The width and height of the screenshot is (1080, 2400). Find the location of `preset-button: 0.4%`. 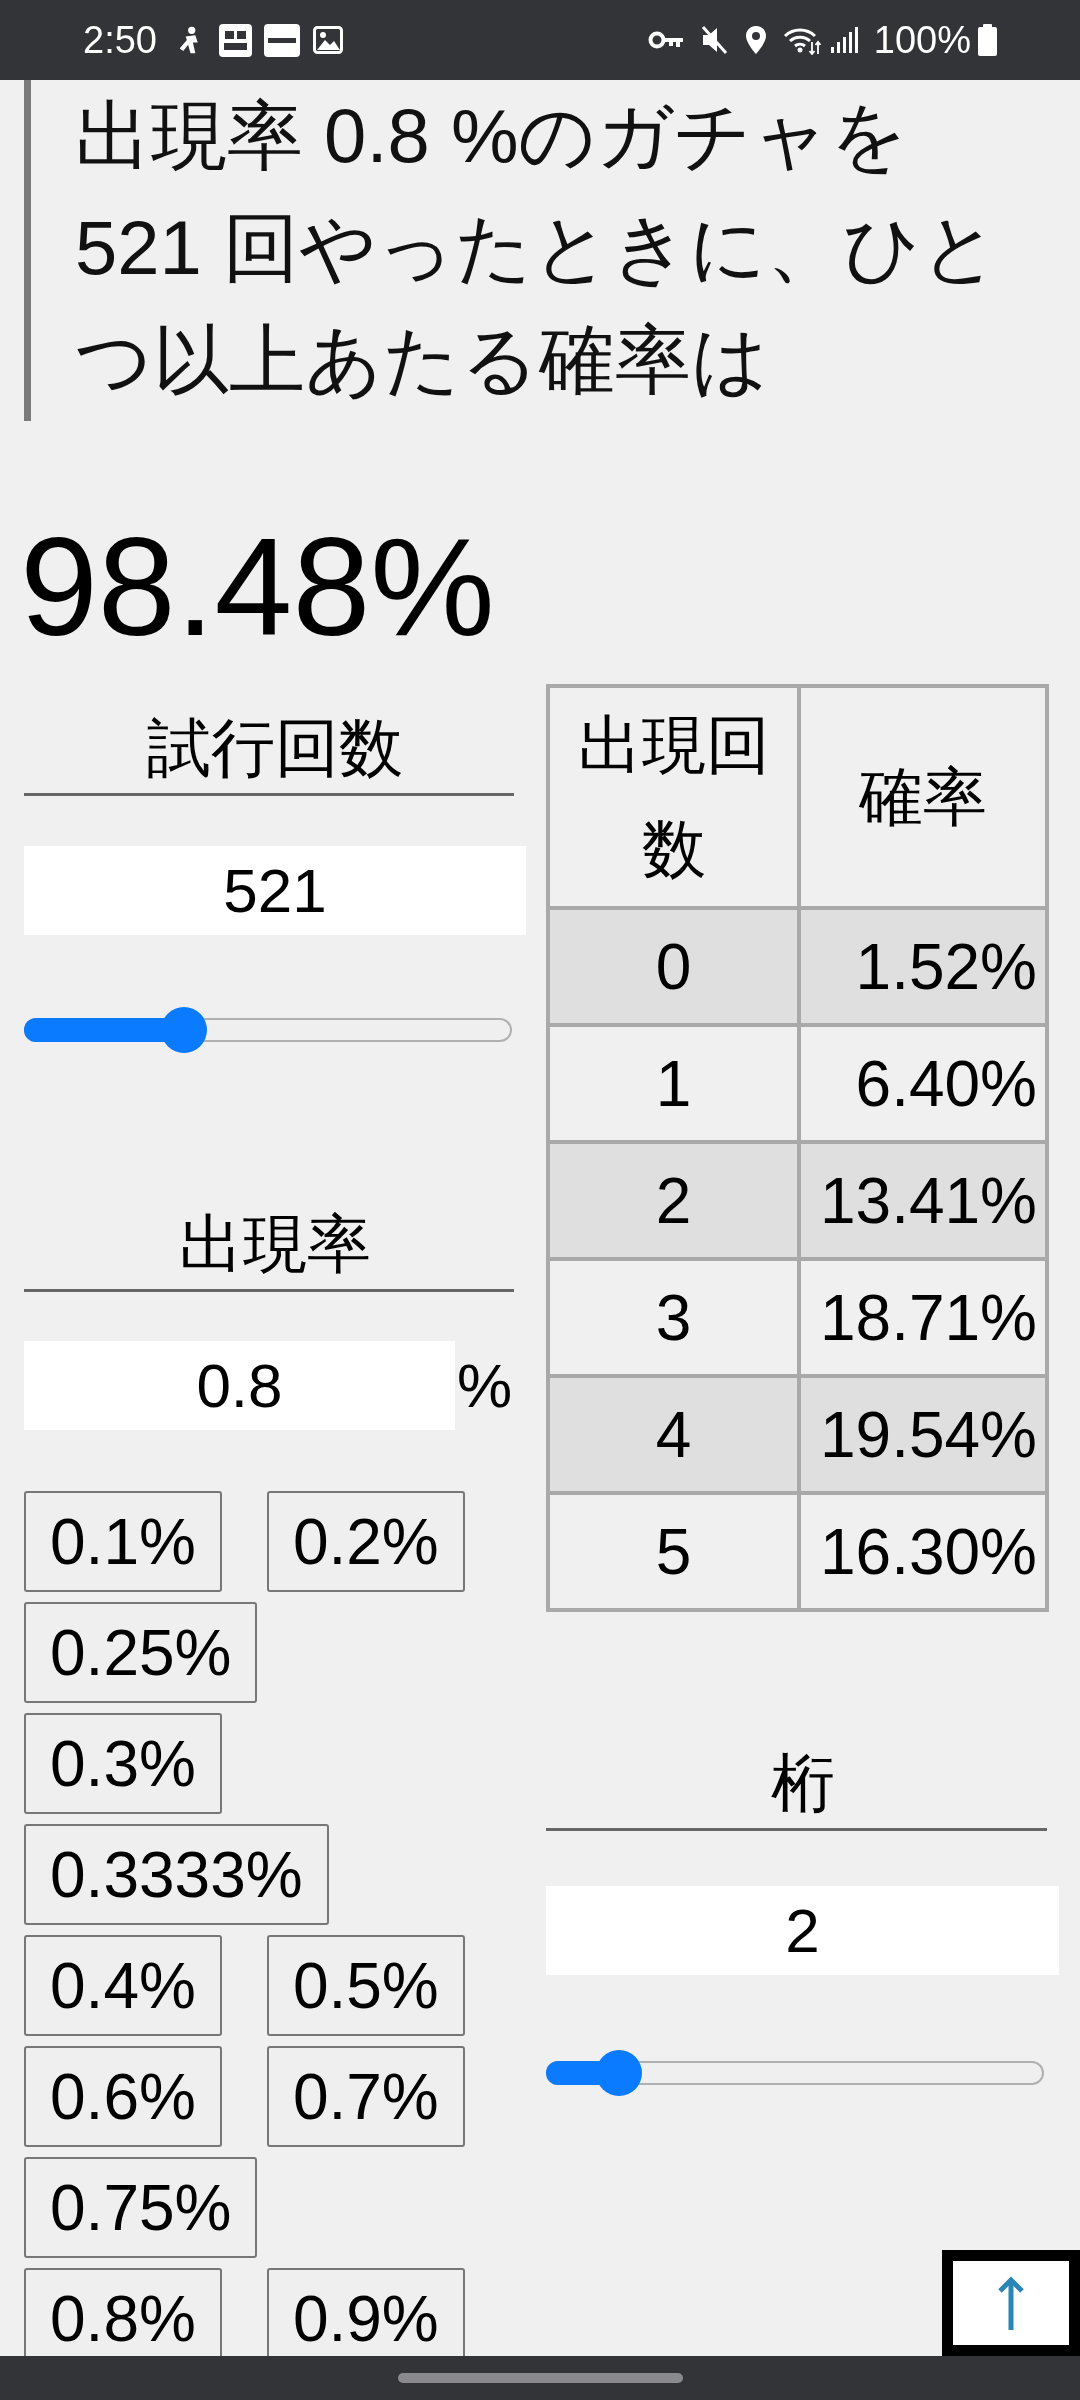

preset-button: 0.4% is located at coordinates (123, 1985).